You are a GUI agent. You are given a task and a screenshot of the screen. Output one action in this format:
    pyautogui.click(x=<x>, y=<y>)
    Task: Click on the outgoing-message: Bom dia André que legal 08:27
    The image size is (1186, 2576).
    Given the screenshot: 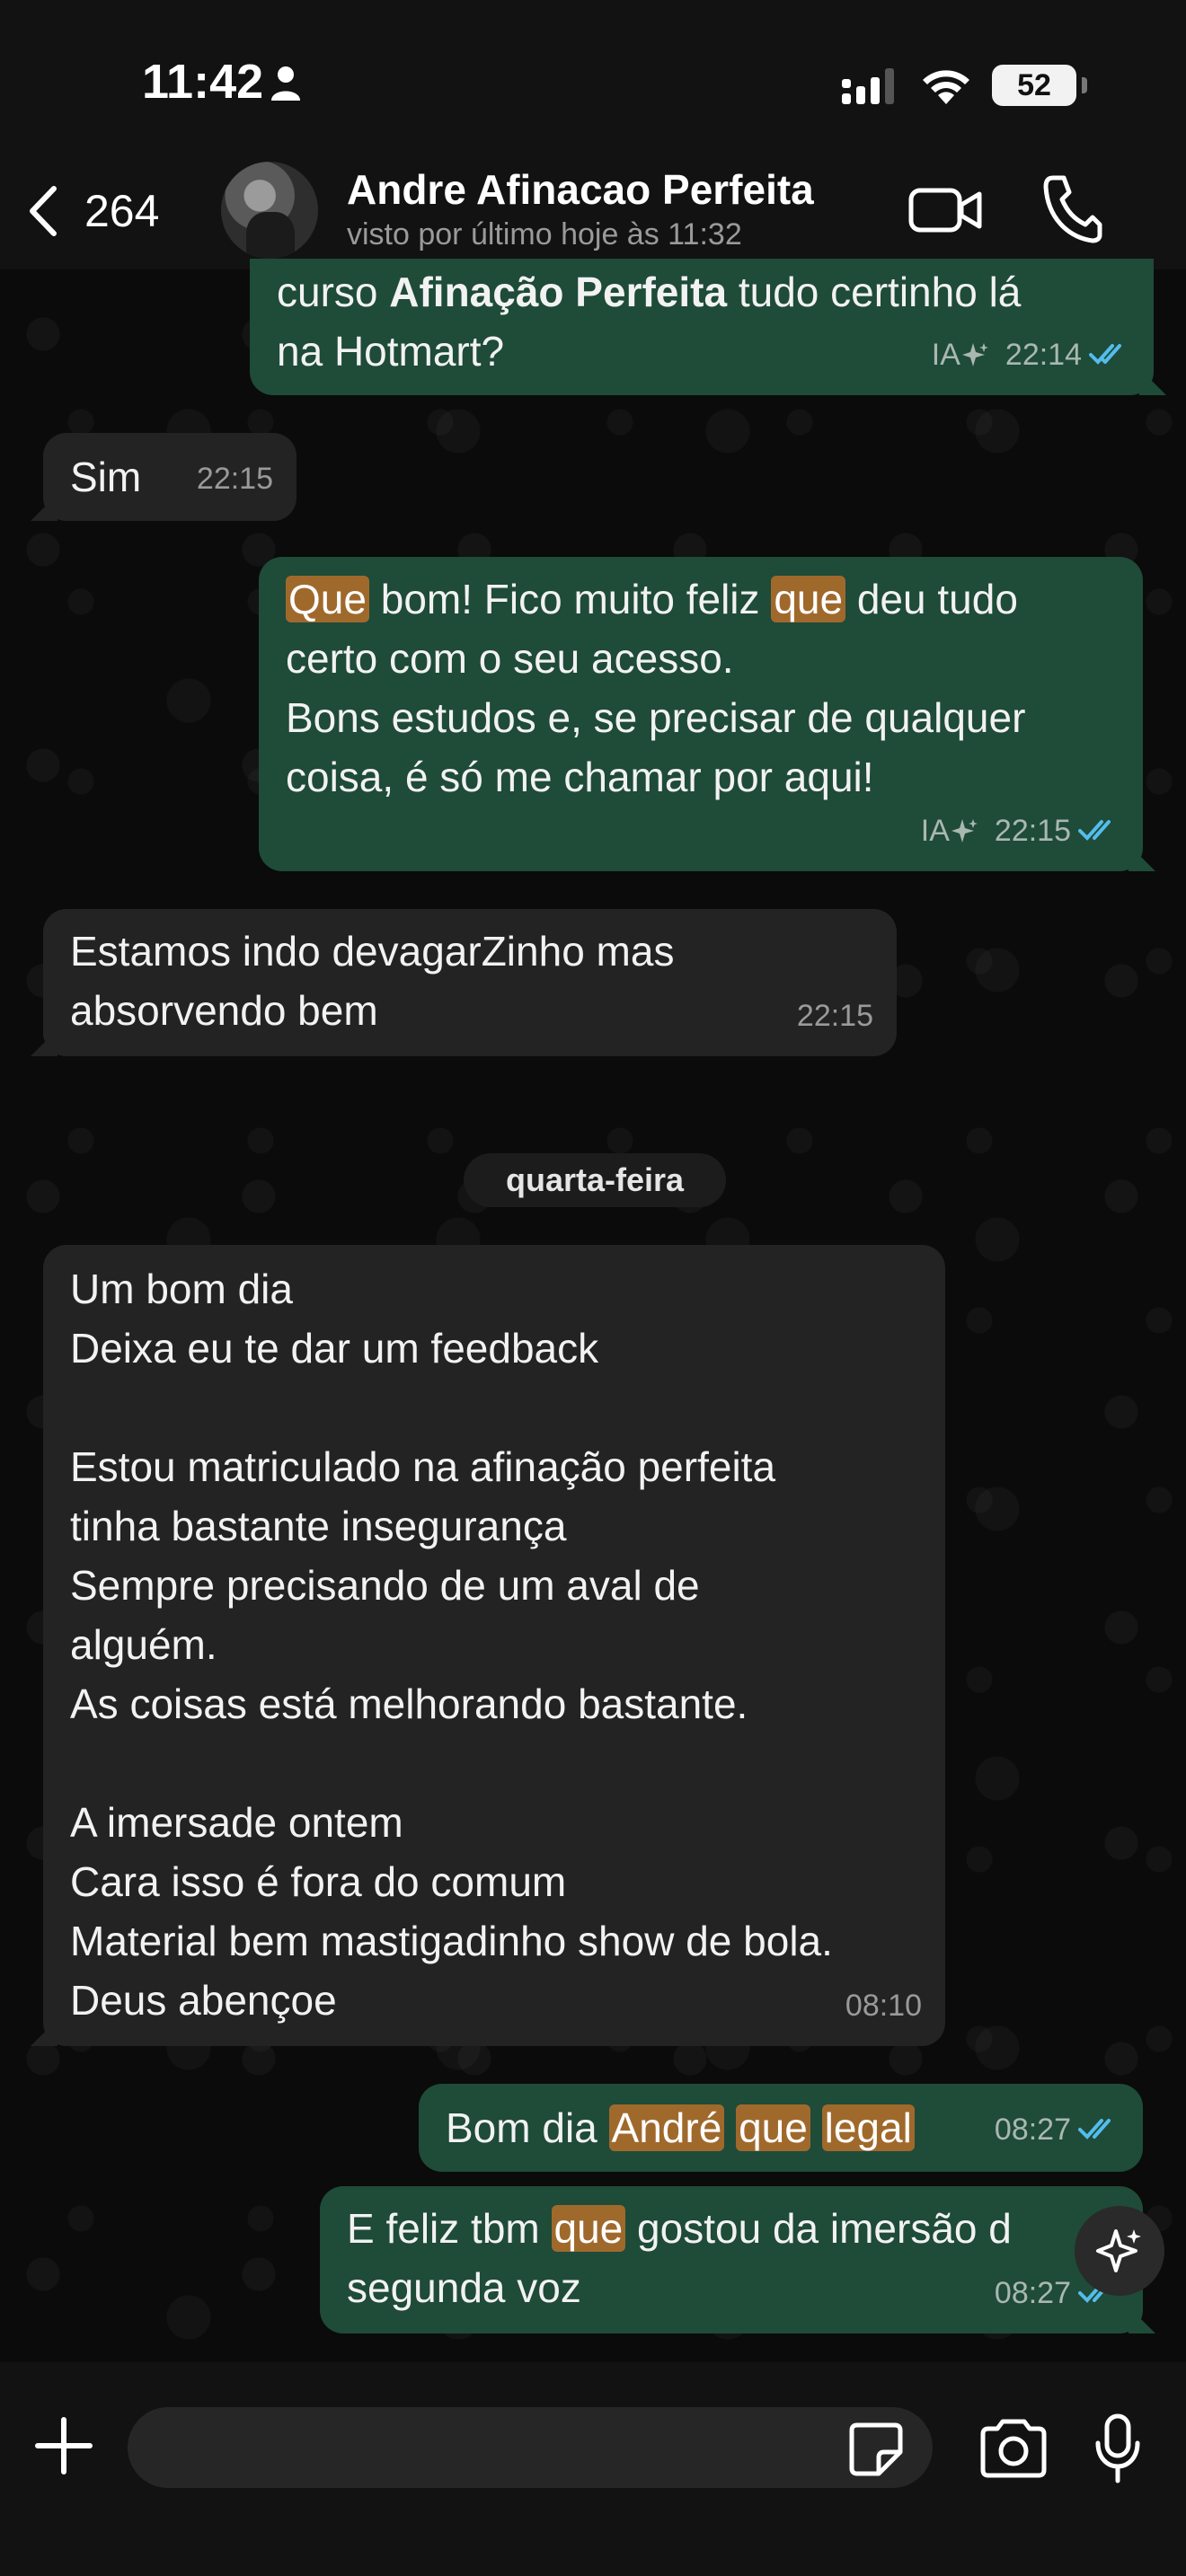 What is the action you would take?
    pyautogui.click(x=781, y=2128)
    